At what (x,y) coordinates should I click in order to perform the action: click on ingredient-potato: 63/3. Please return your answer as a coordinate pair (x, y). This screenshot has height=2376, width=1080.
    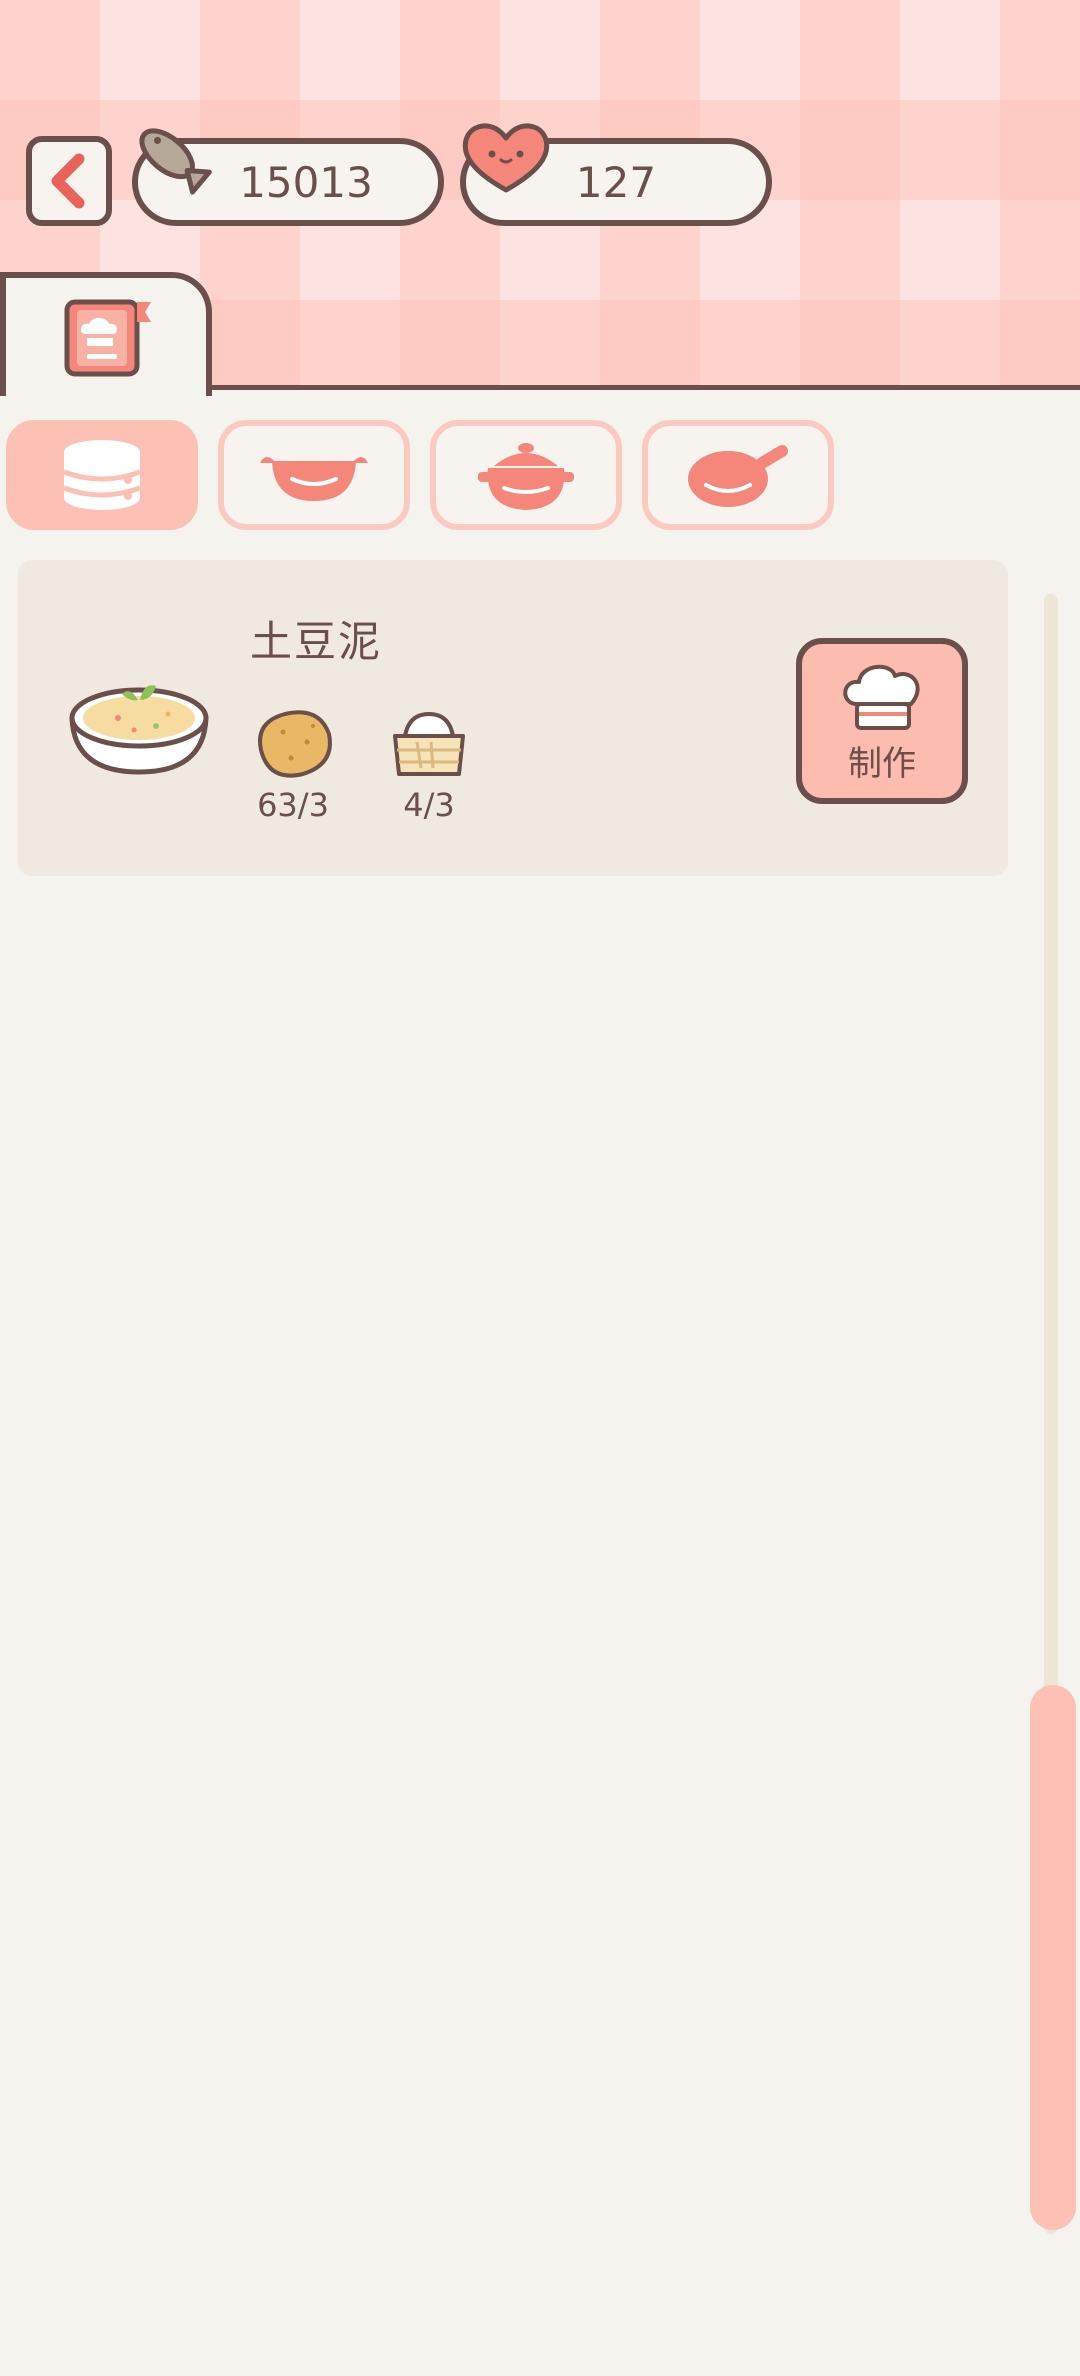
    Looking at the image, I should click on (293, 763).